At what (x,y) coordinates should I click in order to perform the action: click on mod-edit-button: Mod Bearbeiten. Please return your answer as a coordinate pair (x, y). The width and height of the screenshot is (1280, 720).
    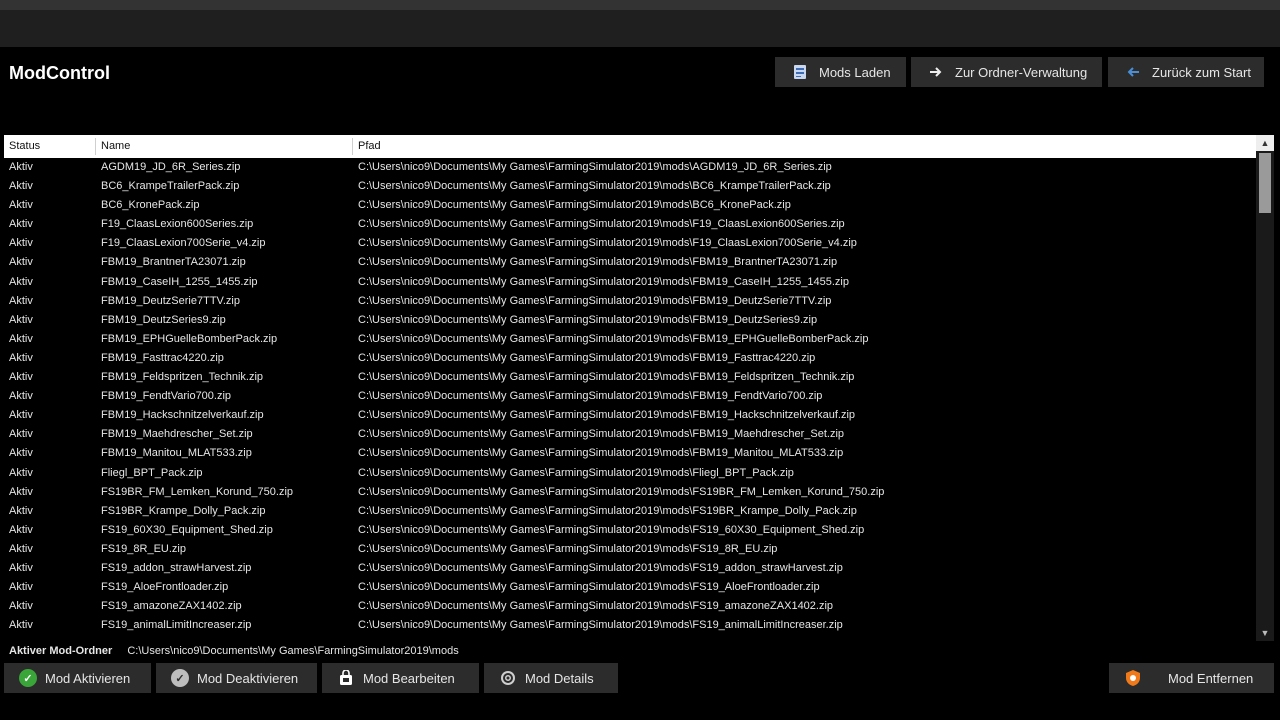
    Looking at the image, I should click on (400, 678).